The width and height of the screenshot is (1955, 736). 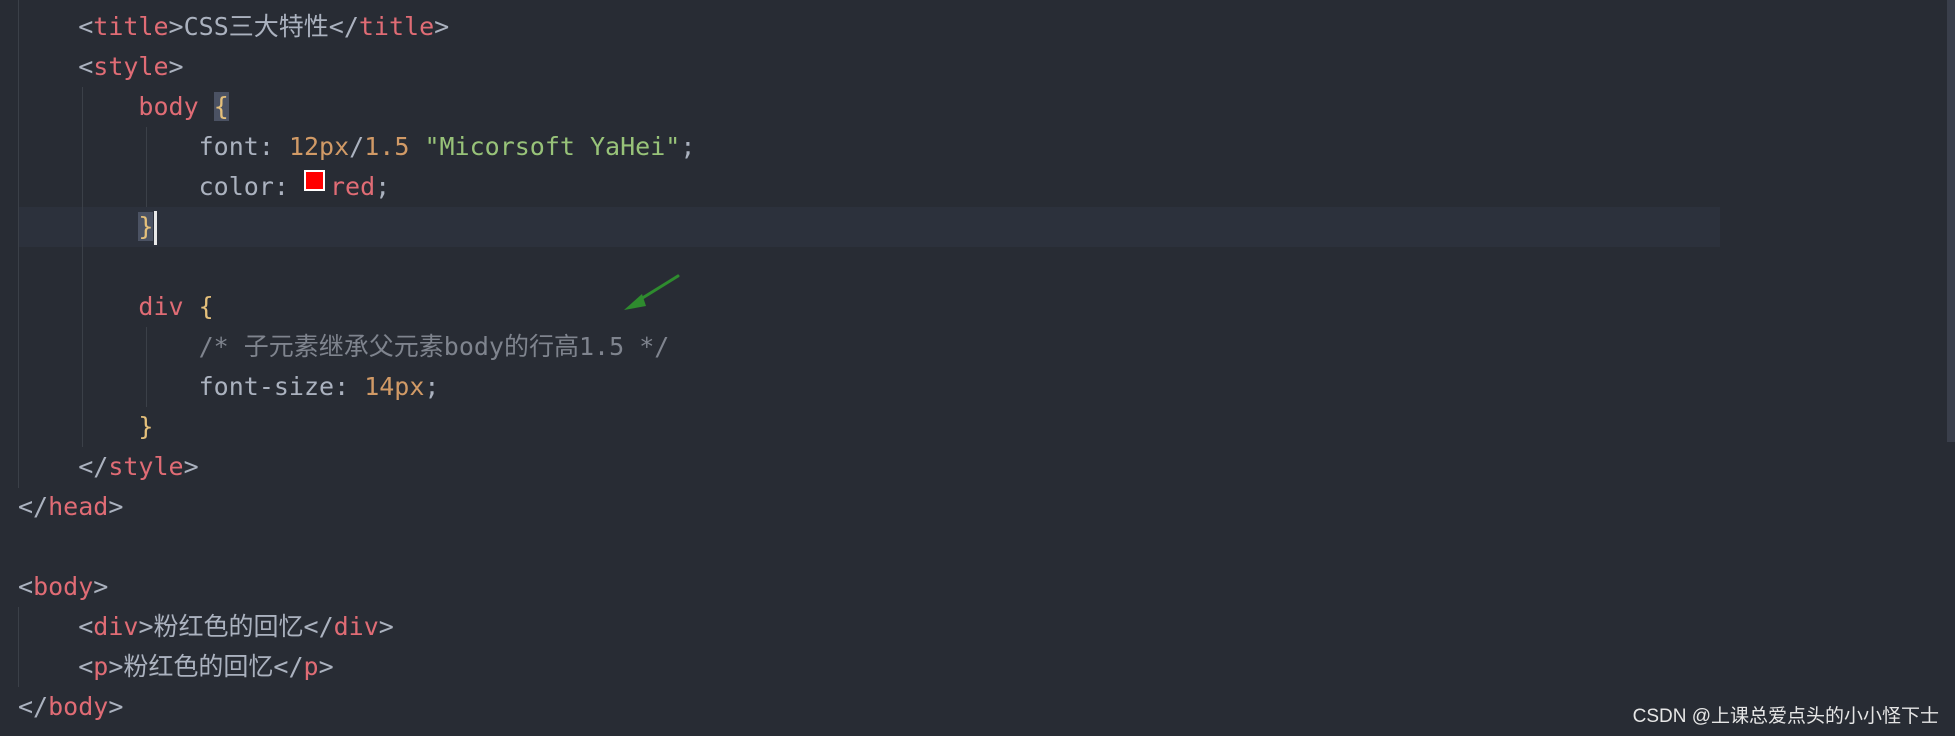 What do you see at coordinates (71, 706) in the screenshot?
I see `code-line-body-close-tag: </body>` at bounding box center [71, 706].